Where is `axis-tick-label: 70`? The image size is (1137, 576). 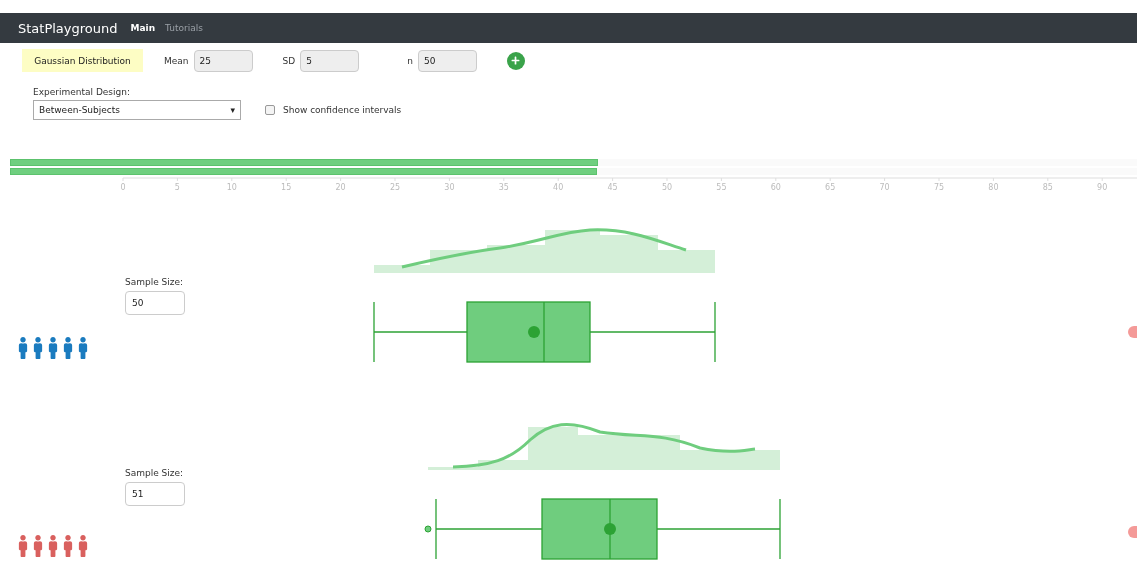
axis-tick-label: 70 is located at coordinates (884, 187).